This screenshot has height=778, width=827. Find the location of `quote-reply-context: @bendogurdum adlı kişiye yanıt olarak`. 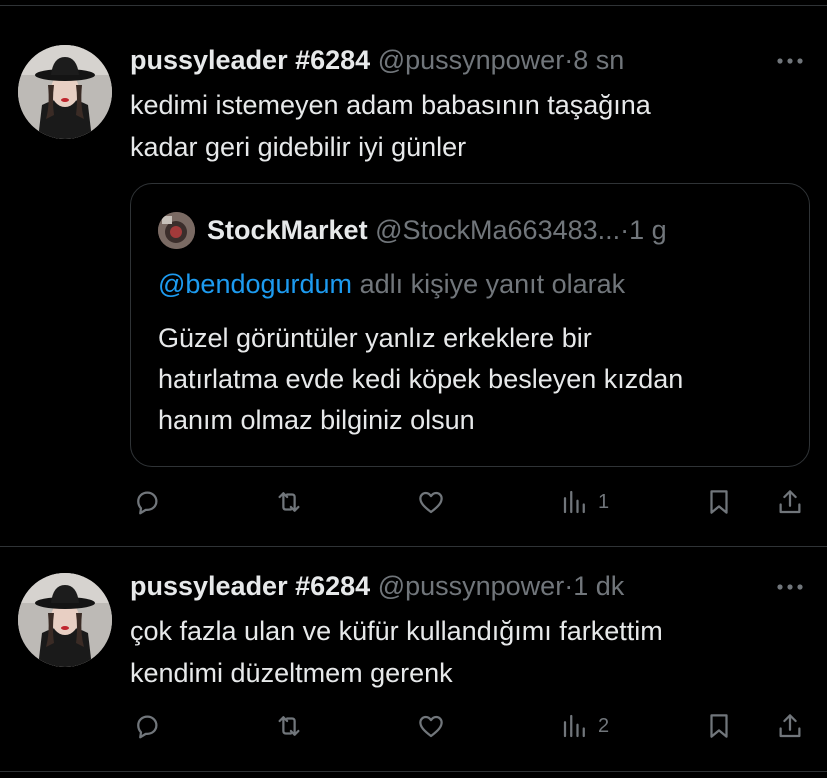

quote-reply-context: @bendogurdum adlı kişiye yanıt olarak is located at coordinates (391, 284).